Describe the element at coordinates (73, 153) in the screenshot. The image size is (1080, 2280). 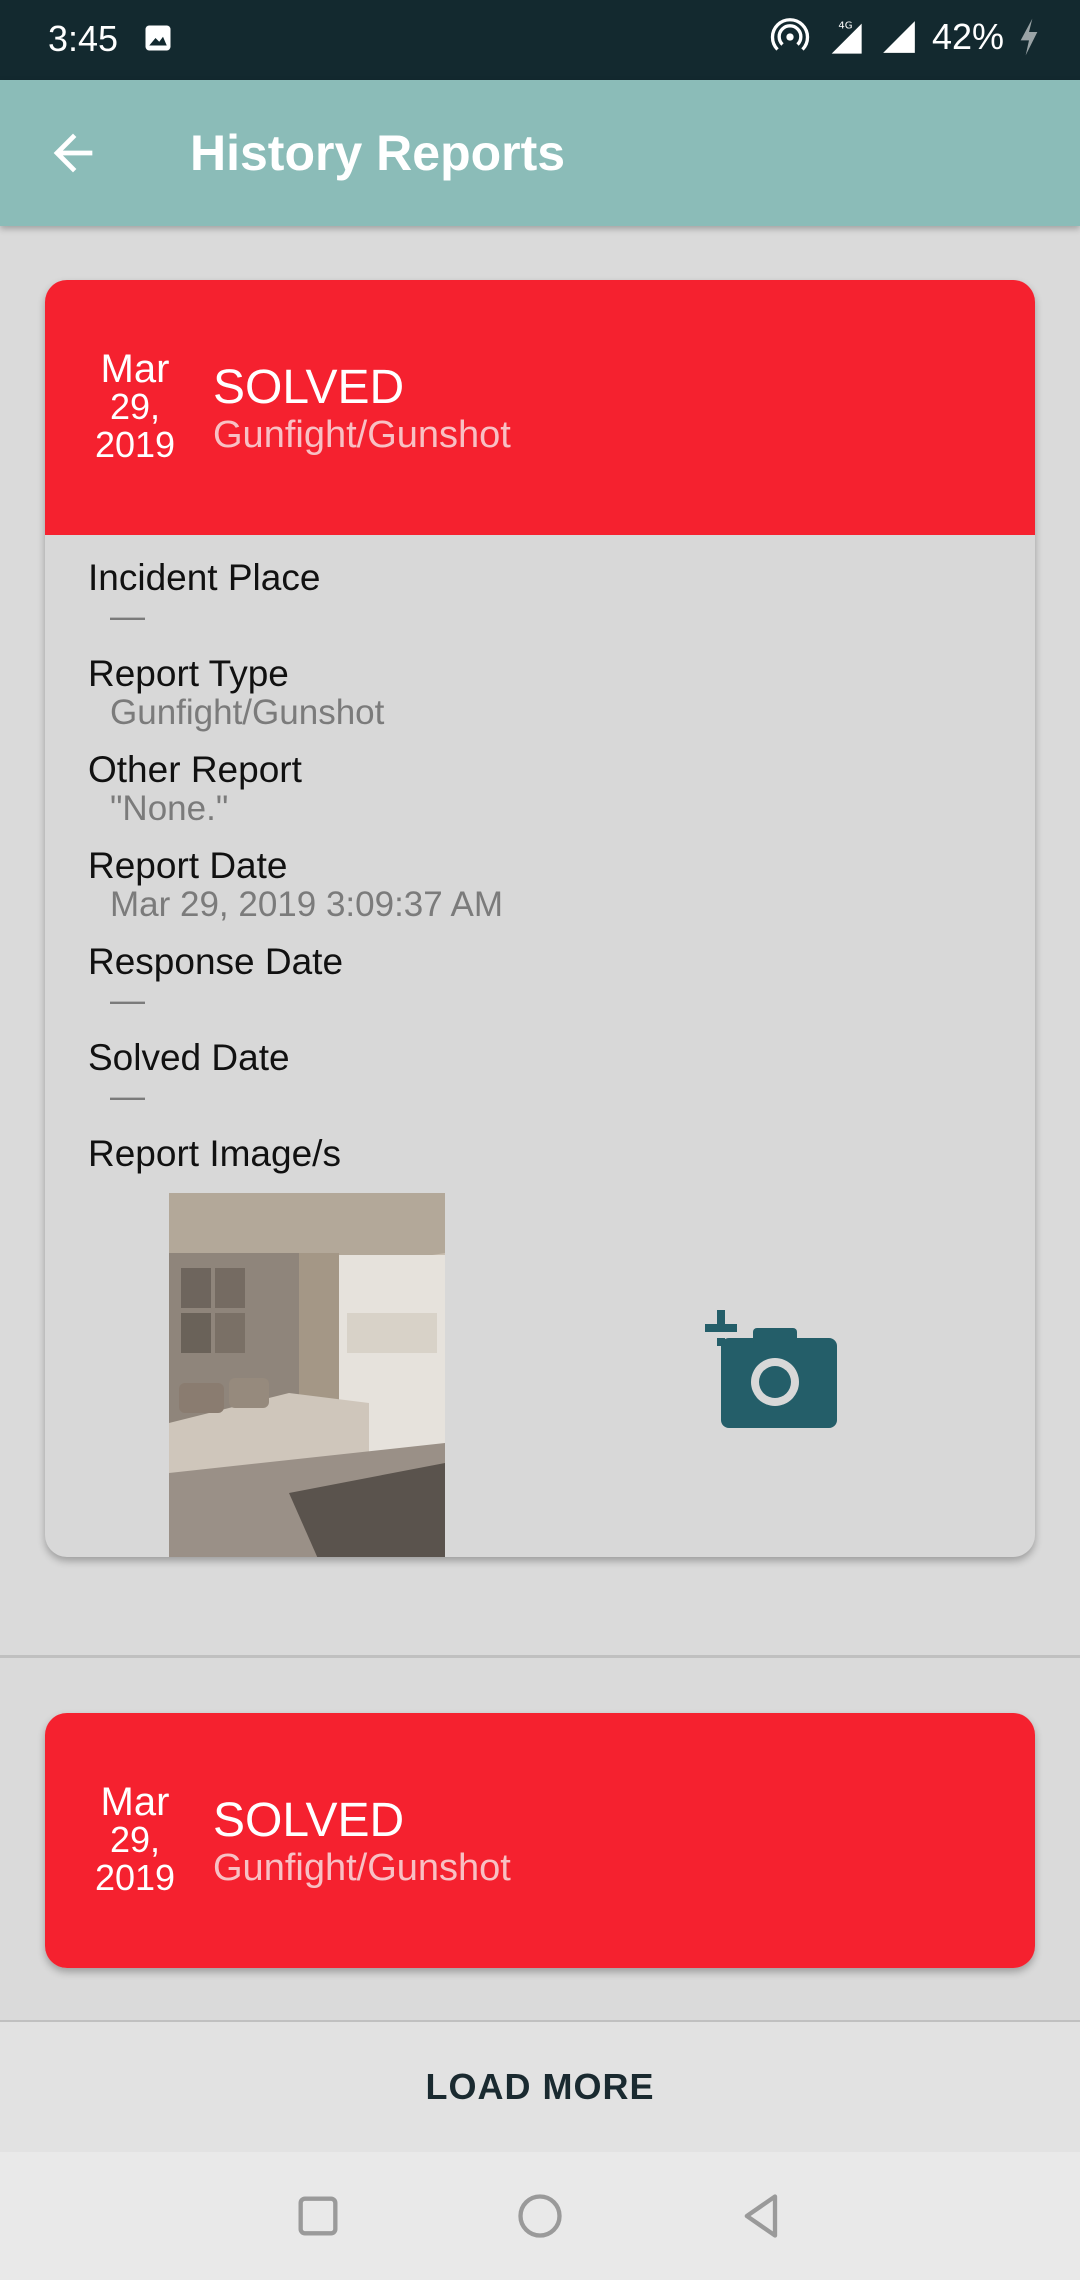
I see `arrow-back-icon` at that location.